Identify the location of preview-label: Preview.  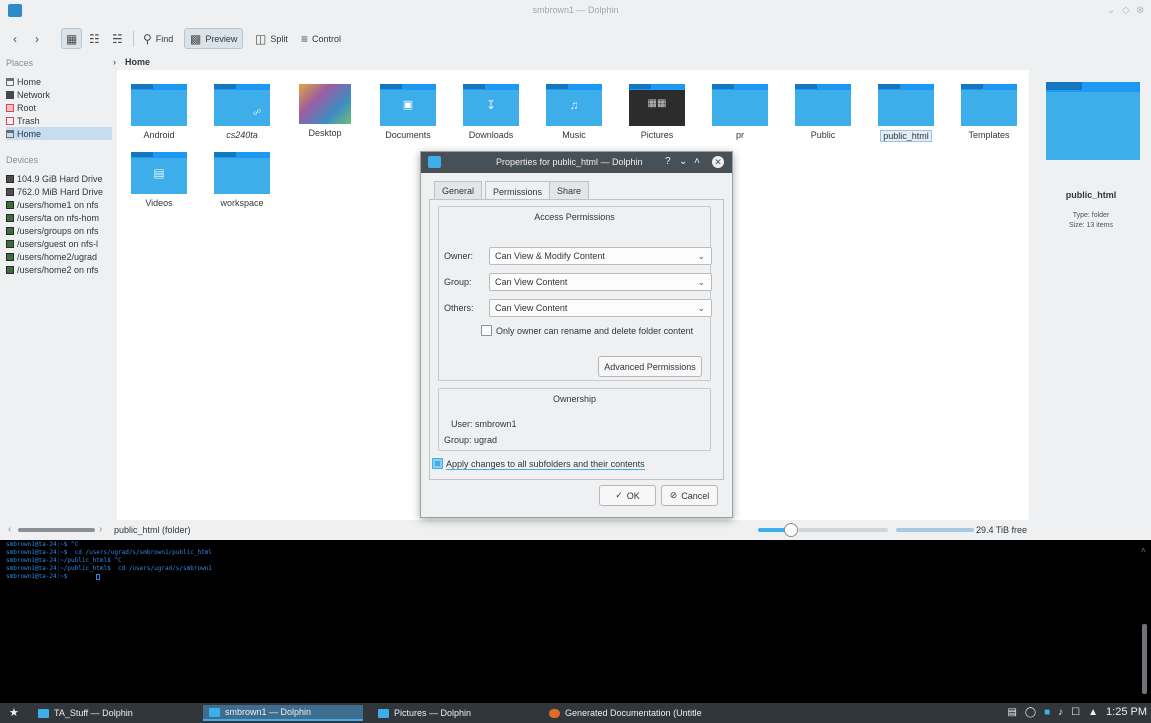
(221, 38).